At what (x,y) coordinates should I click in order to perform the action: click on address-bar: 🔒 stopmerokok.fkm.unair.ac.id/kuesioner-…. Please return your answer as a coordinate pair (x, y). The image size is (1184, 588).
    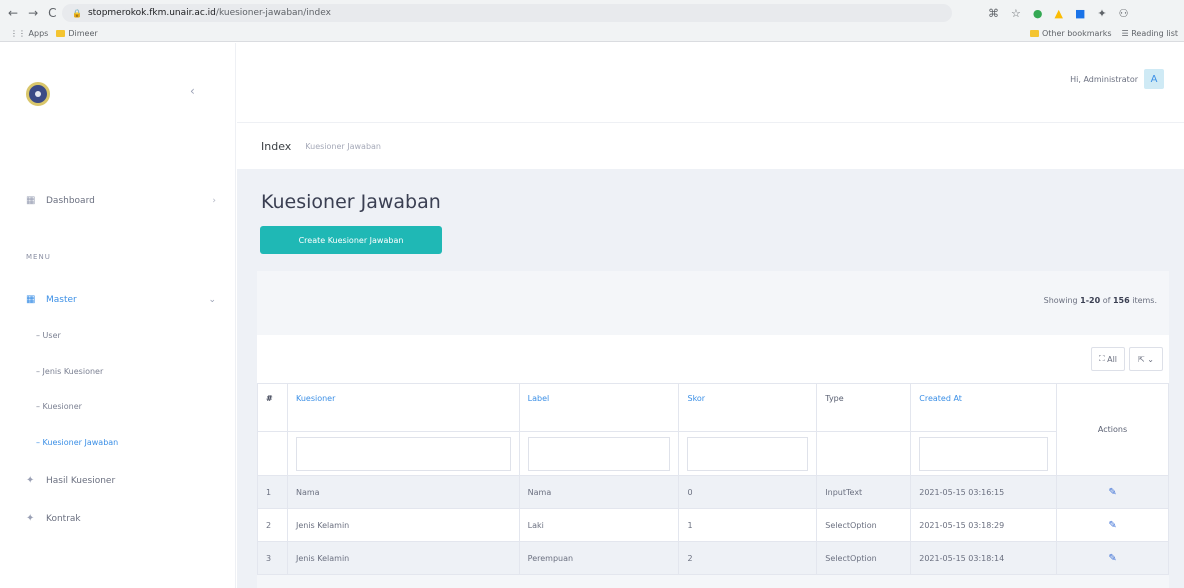
    Looking at the image, I should click on (507, 13).